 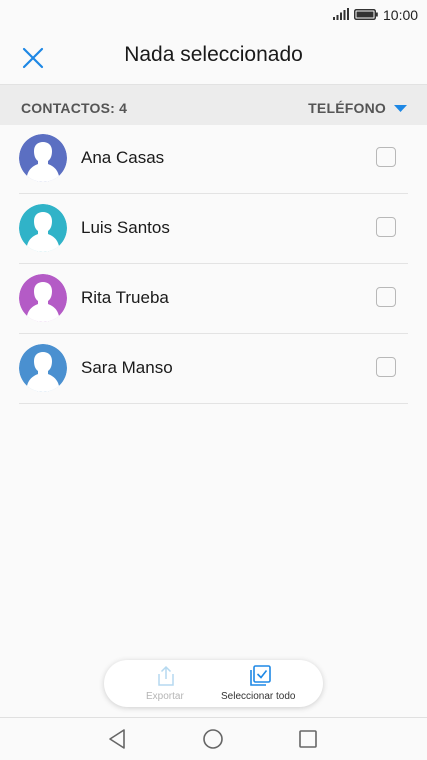 What do you see at coordinates (213, 683) in the screenshot?
I see `action-bar: Exportar Seleccionar todo` at bounding box center [213, 683].